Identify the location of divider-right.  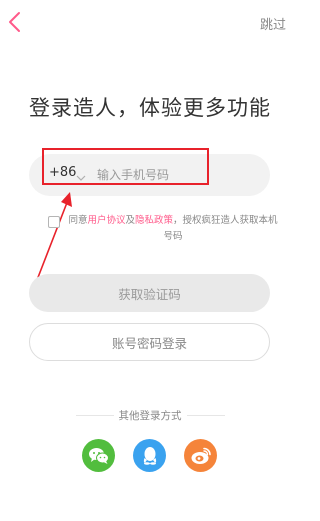
(206, 415).